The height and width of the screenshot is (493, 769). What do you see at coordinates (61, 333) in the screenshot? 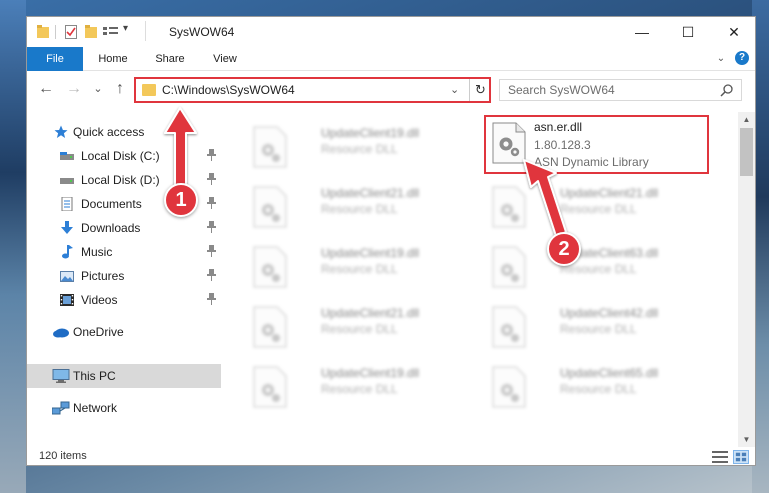
I see `cloud-icon` at bounding box center [61, 333].